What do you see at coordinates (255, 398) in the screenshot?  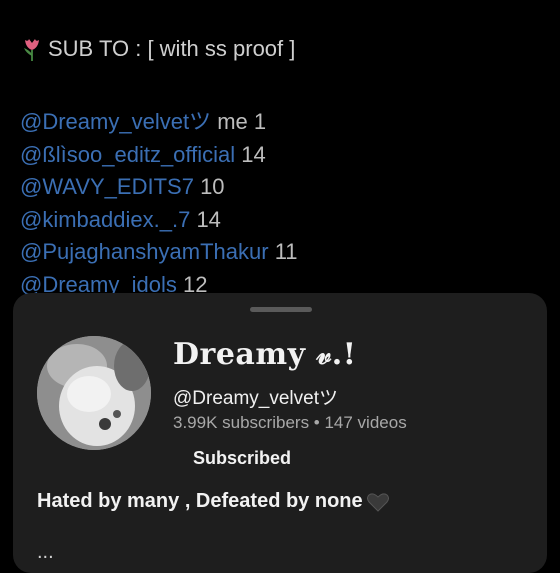 I see `channel-handle: @Dreamy_velvetツ` at bounding box center [255, 398].